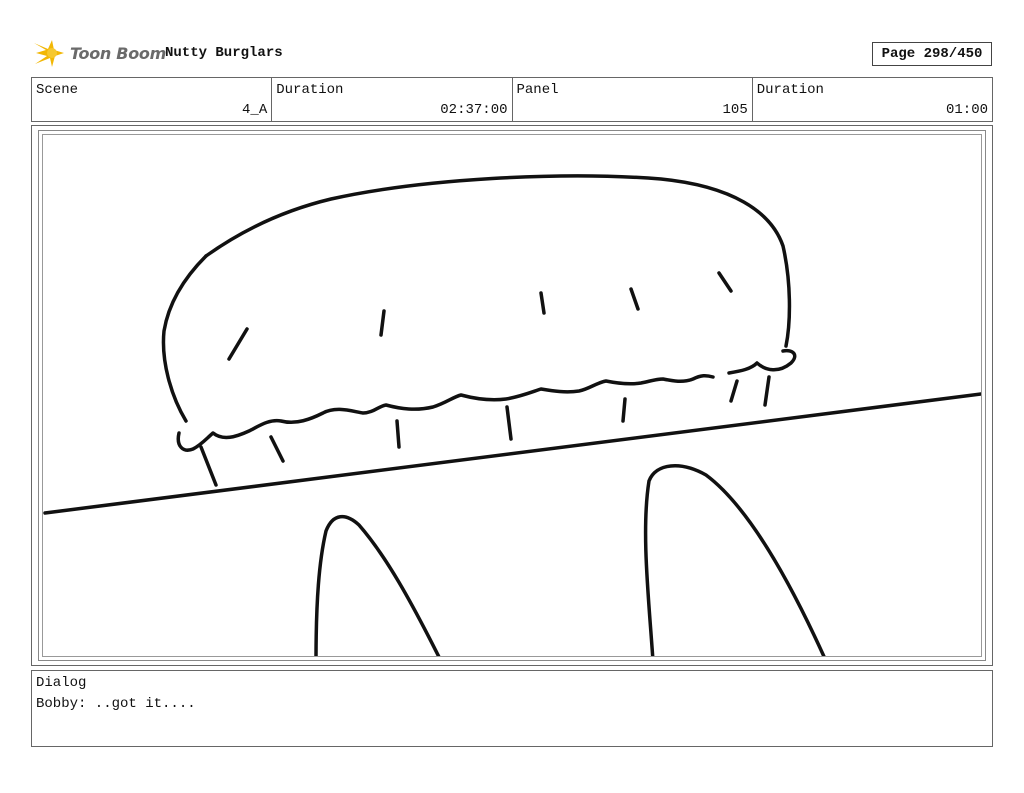  I want to click on right-arch, so click(734, 560).